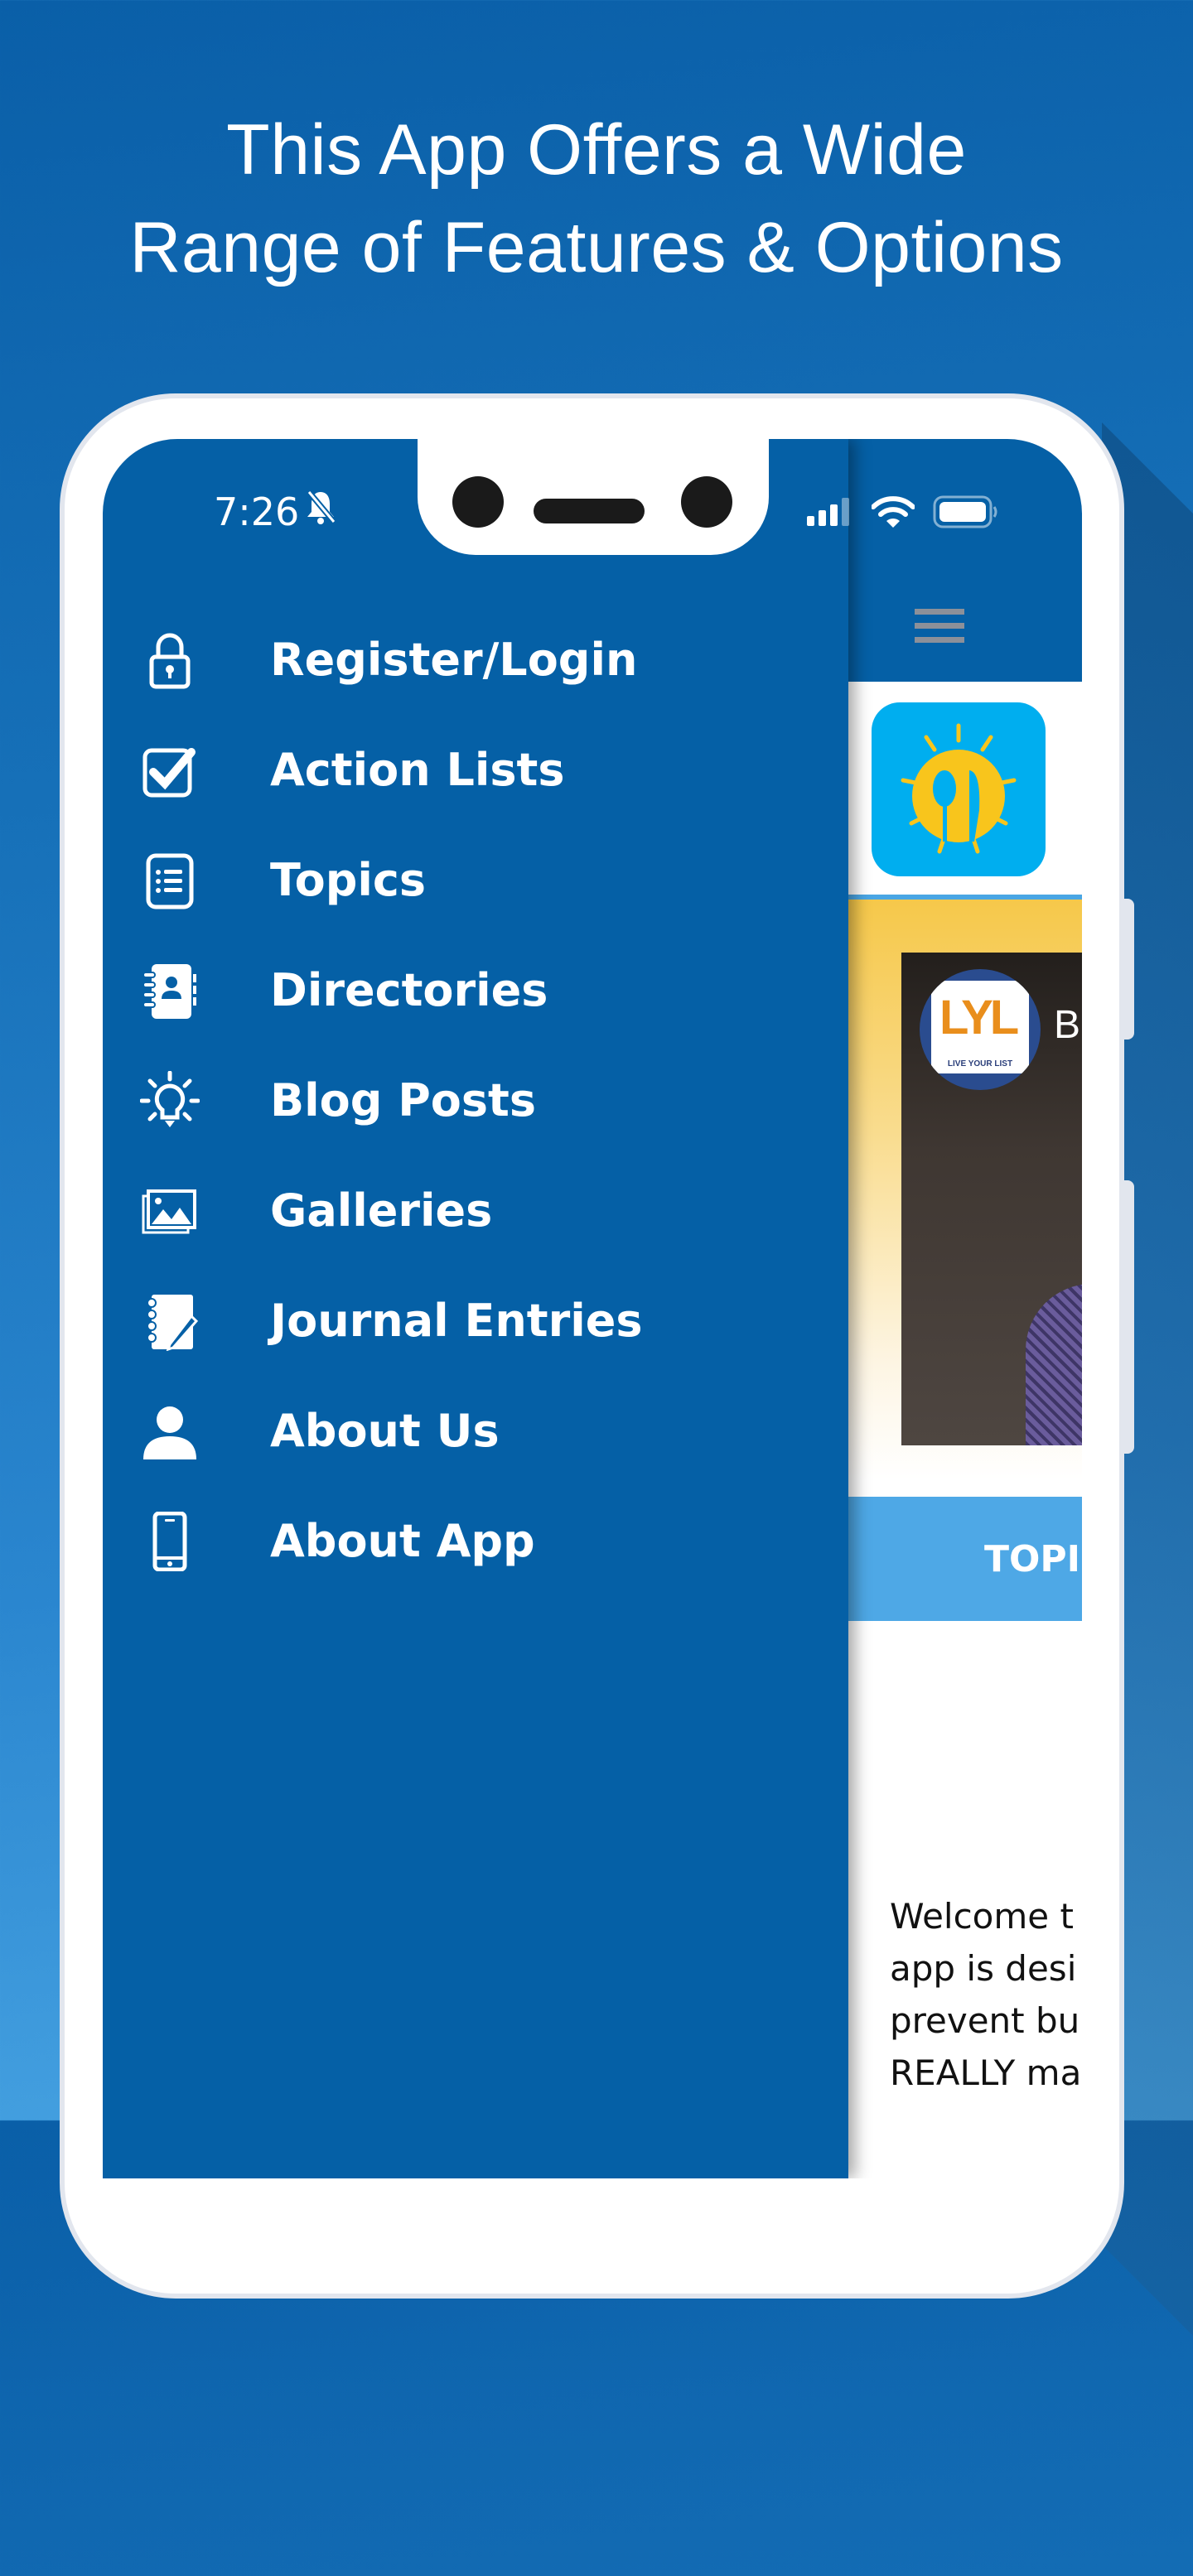 Image resolution: width=1193 pixels, height=2576 pixels. I want to click on status-bar-left: 7:26, so click(276, 512).